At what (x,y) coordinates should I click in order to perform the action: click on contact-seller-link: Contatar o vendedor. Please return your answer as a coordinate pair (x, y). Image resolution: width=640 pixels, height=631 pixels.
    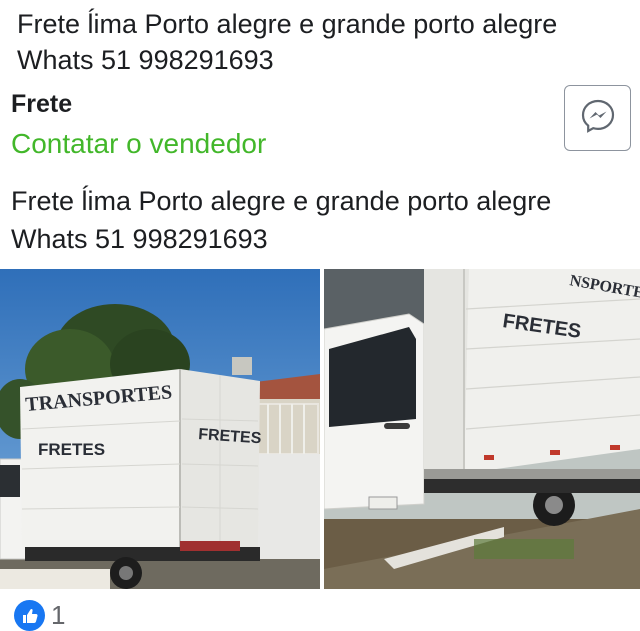
    Looking at the image, I should click on (138, 144).